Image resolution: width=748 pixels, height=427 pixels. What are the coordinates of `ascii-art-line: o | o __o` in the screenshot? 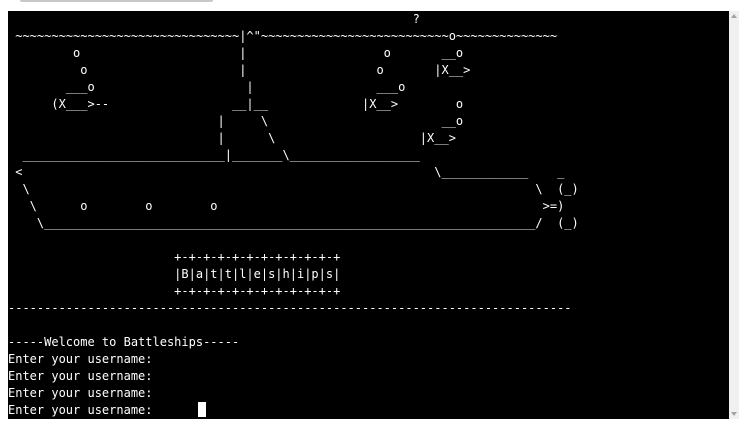 It's located at (236, 53).